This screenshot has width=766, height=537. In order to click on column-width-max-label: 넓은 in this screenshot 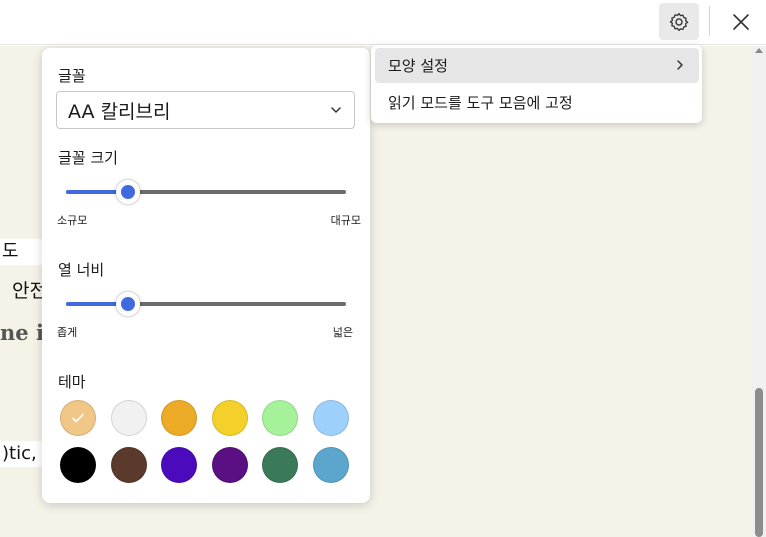, I will do `click(342, 332)`.